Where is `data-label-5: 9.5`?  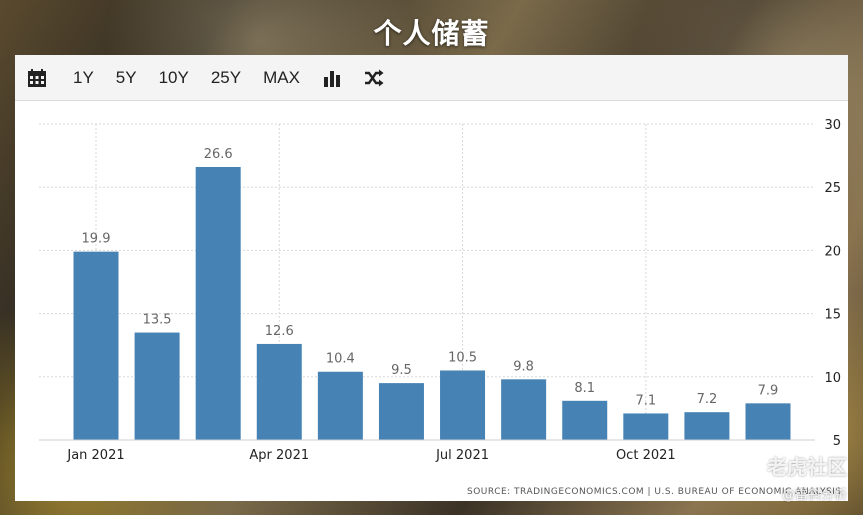 data-label-5: 9.5 is located at coordinates (401, 370).